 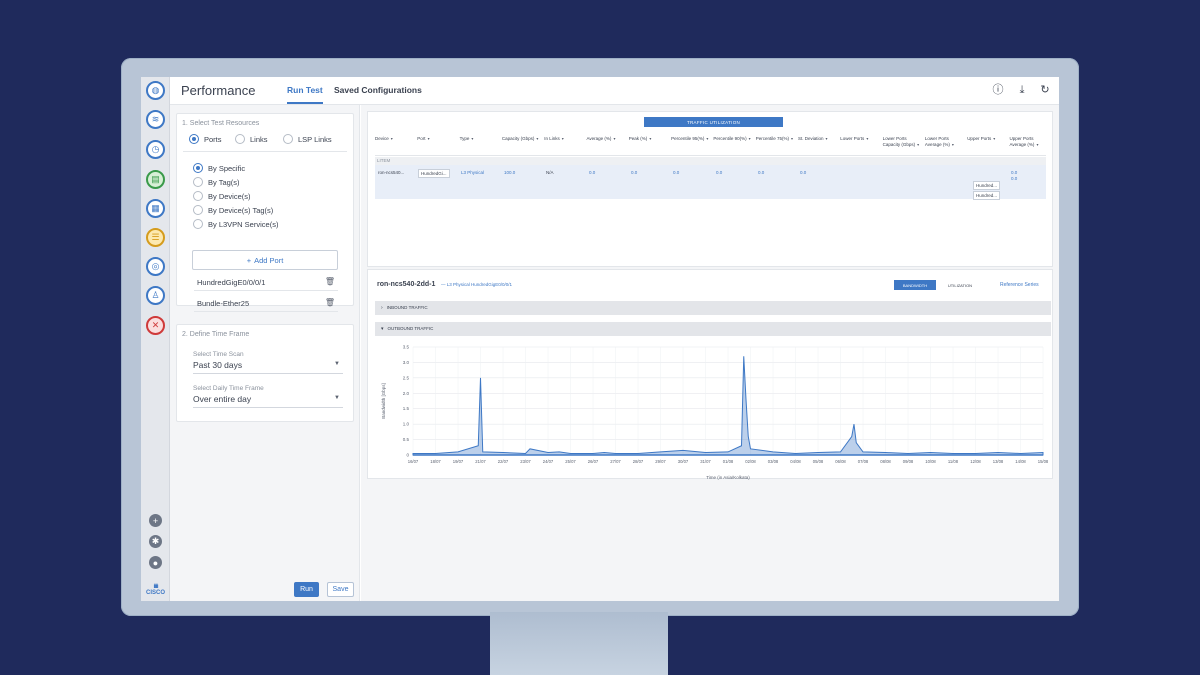 I want to click on radio-label: By L3VPN Service(s), so click(x=243, y=224).